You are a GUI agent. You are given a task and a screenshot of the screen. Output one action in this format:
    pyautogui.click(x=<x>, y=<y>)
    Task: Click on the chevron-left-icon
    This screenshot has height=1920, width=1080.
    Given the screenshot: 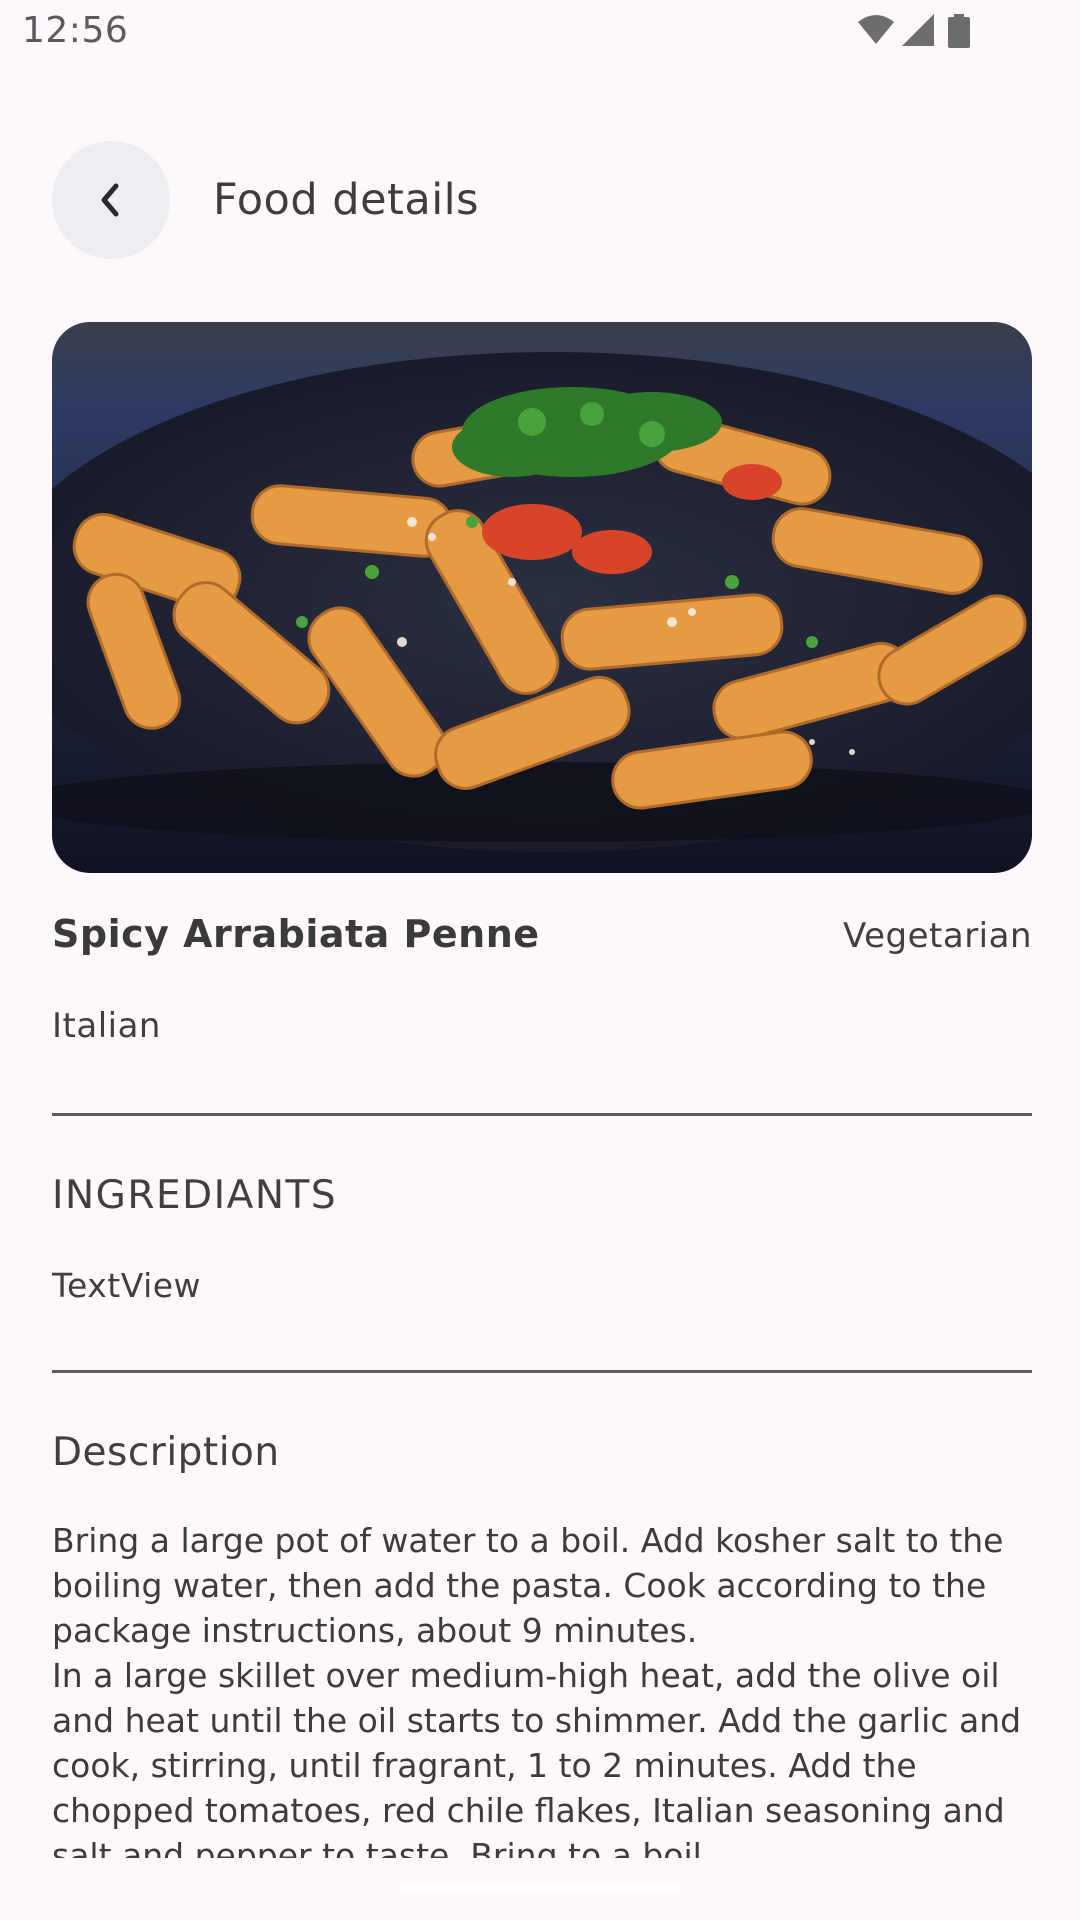 What is the action you would take?
    pyautogui.click(x=110, y=200)
    